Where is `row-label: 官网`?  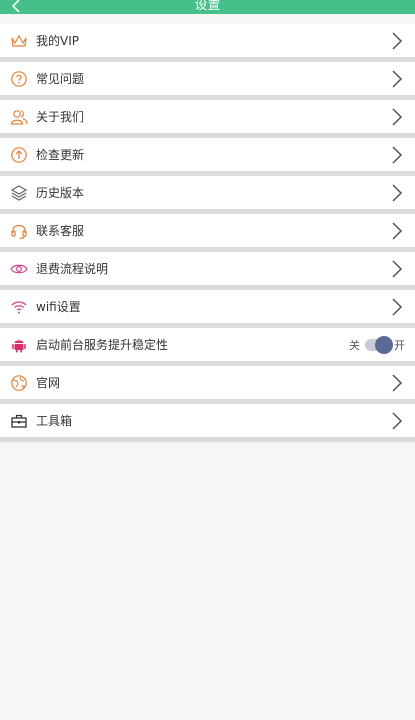 row-label: 官网 is located at coordinates (48, 383).